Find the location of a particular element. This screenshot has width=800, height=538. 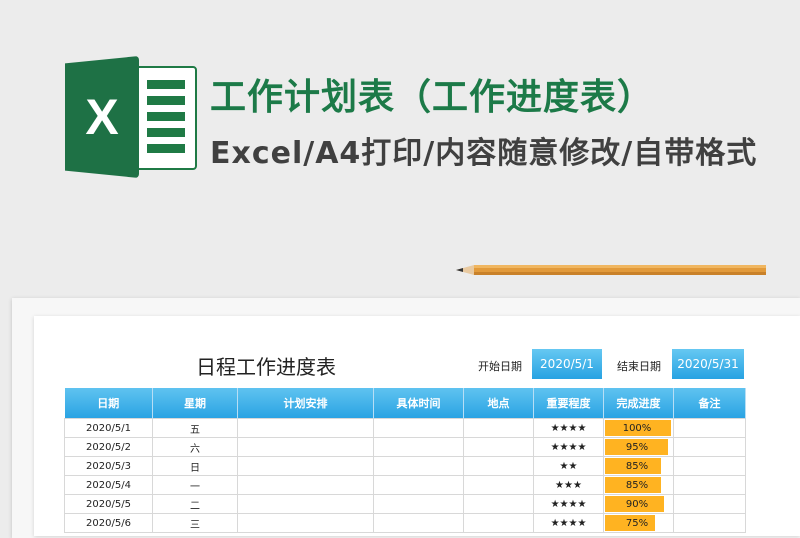

cell-weekday: 五 is located at coordinates (195, 428).